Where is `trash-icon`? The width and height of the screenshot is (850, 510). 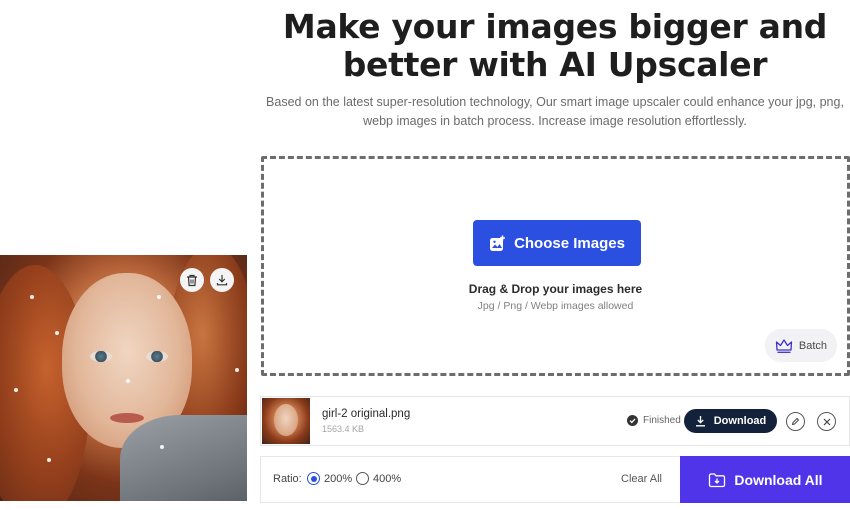 trash-icon is located at coordinates (192, 280).